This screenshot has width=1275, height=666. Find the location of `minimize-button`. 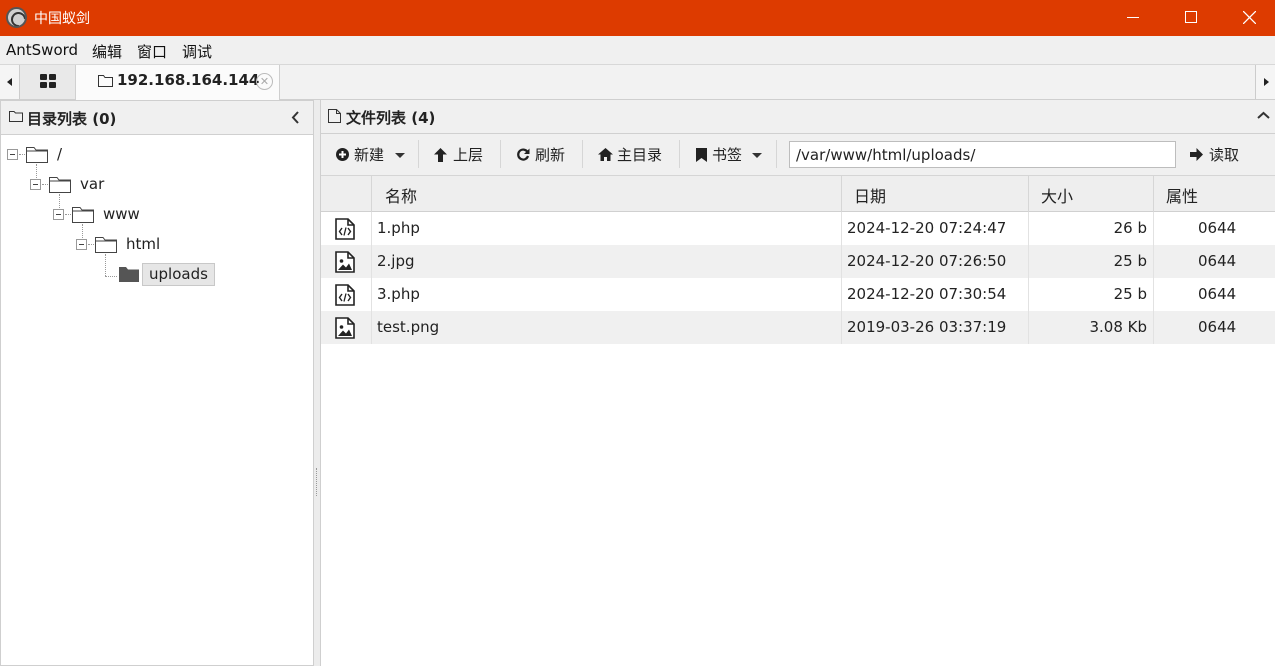

minimize-button is located at coordinates (1132, 18).